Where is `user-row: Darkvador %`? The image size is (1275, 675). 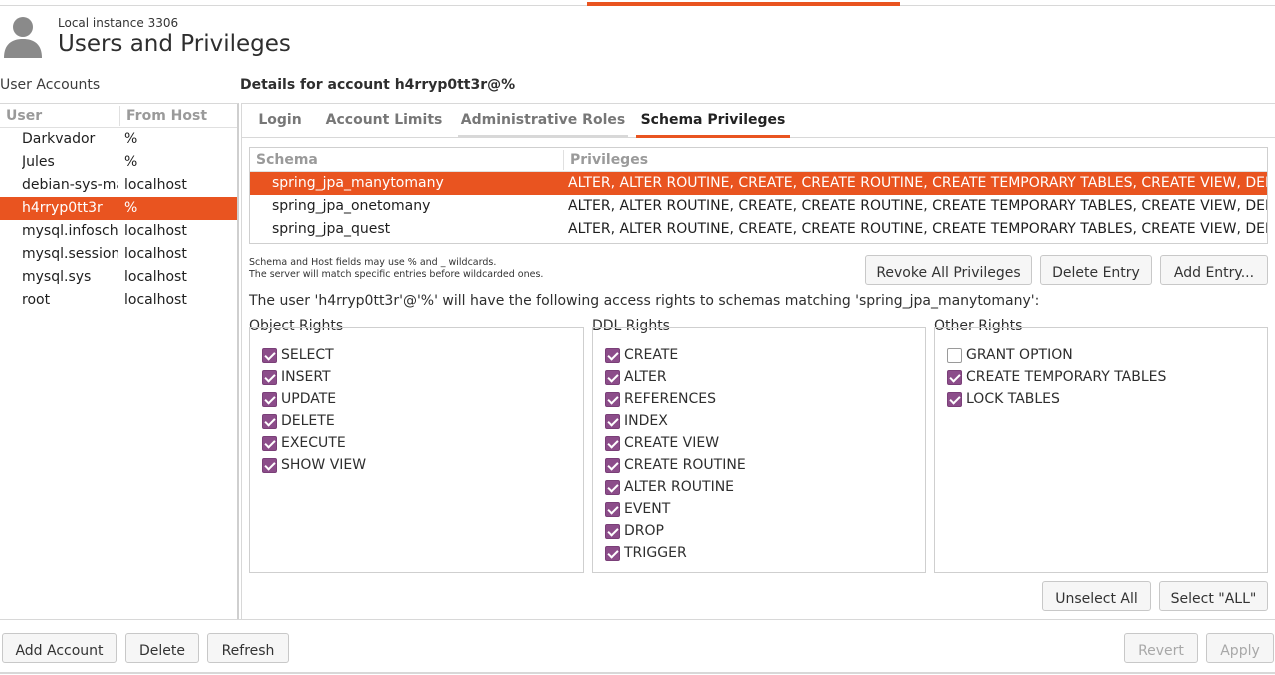 user-row: Darkvador % is located at coordinates (118, 139).